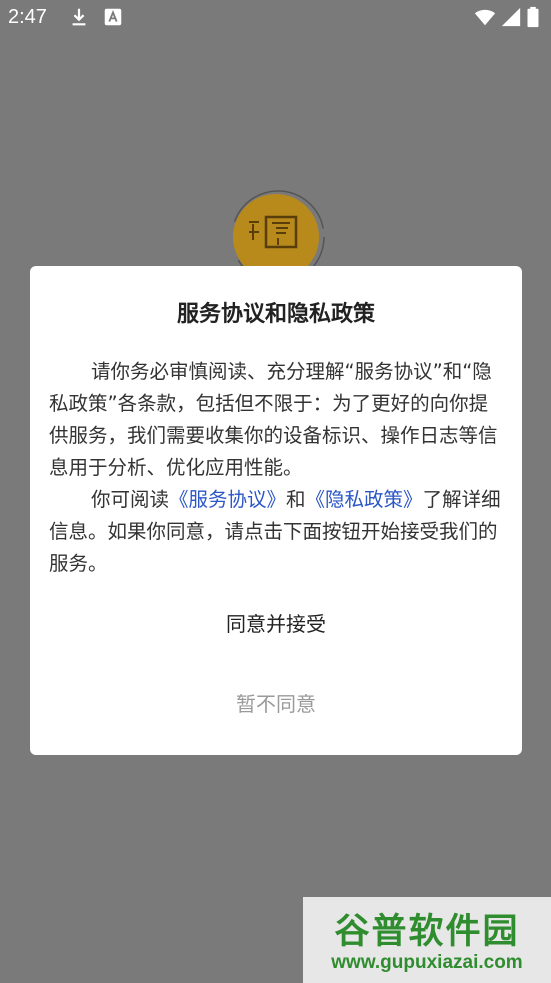 The width and height of the screenshot is (551, 983). What do you see at coordinates (79, 17) in the screenshot?
I see `download-icon` at bounding box center [79, 17].